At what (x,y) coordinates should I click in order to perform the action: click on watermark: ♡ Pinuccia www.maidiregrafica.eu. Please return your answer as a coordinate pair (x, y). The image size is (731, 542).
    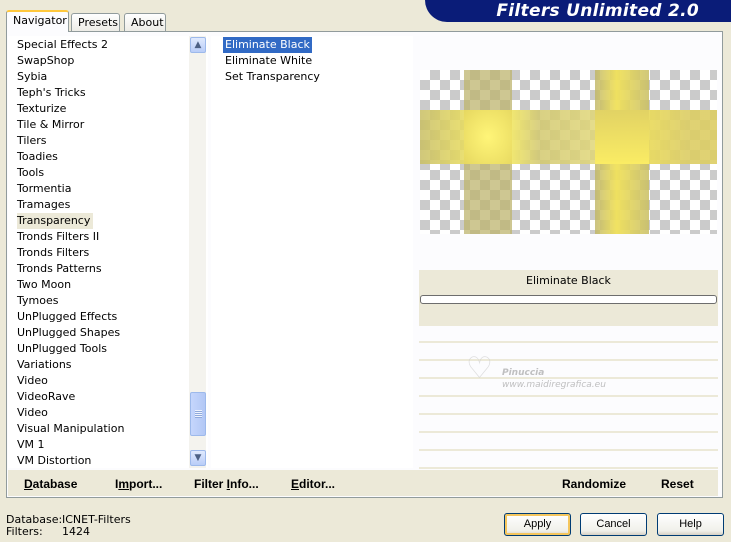
    Looking at the image, I should click on (546, 374).